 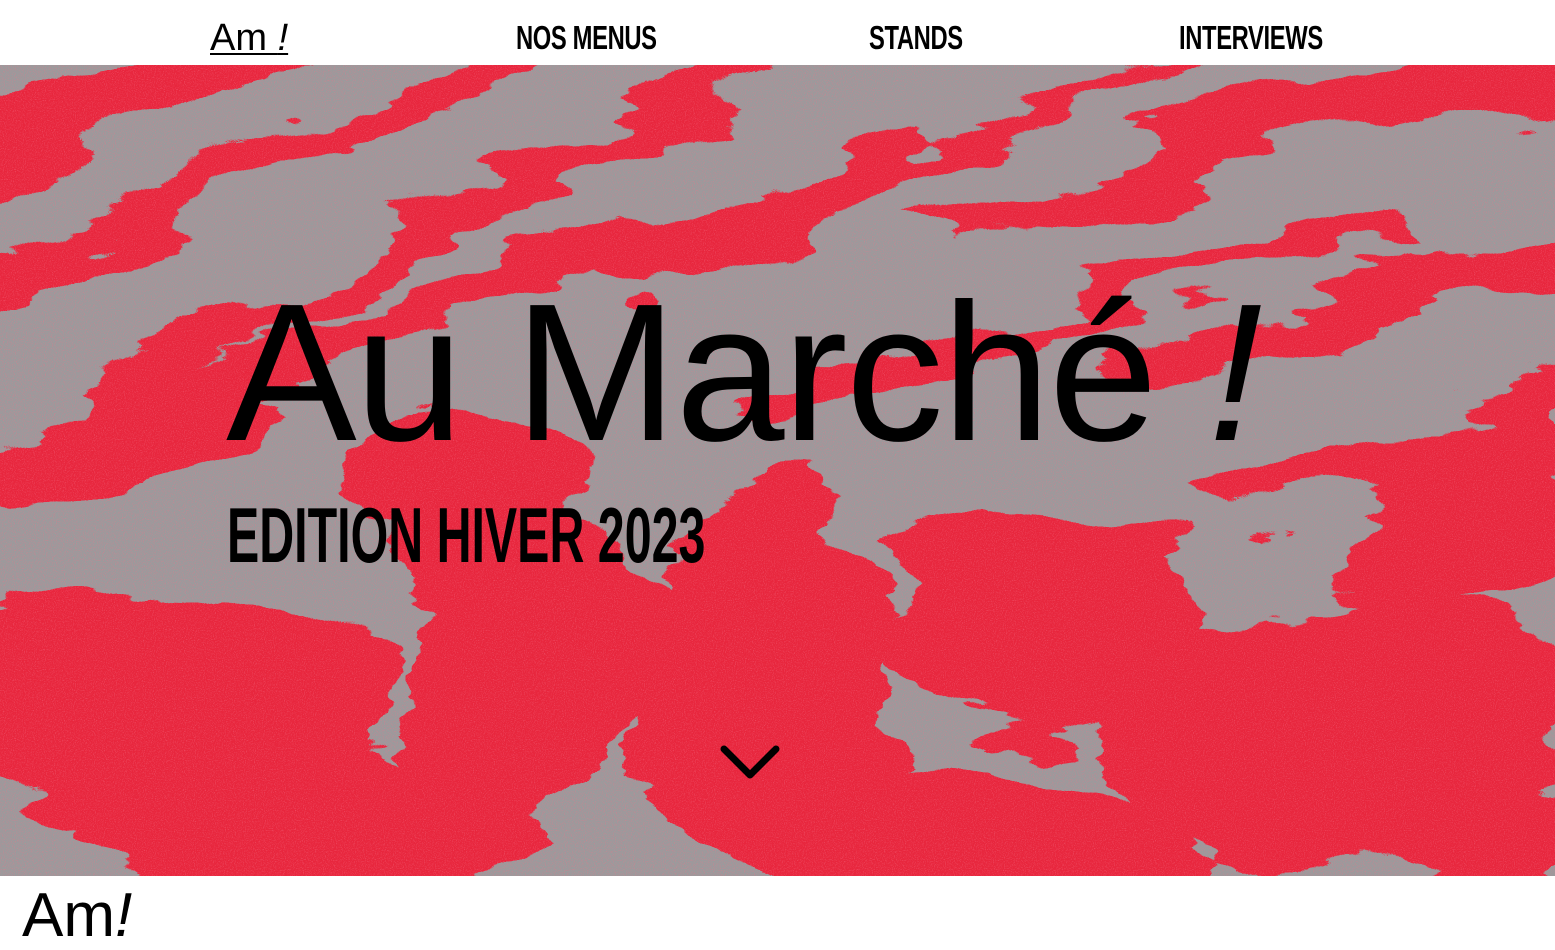 What do you see at coordinates (586, 38) in the screenshot?
I see `nav-link-nos-menus: NOS MENUS` at bounding box center [586, 38].